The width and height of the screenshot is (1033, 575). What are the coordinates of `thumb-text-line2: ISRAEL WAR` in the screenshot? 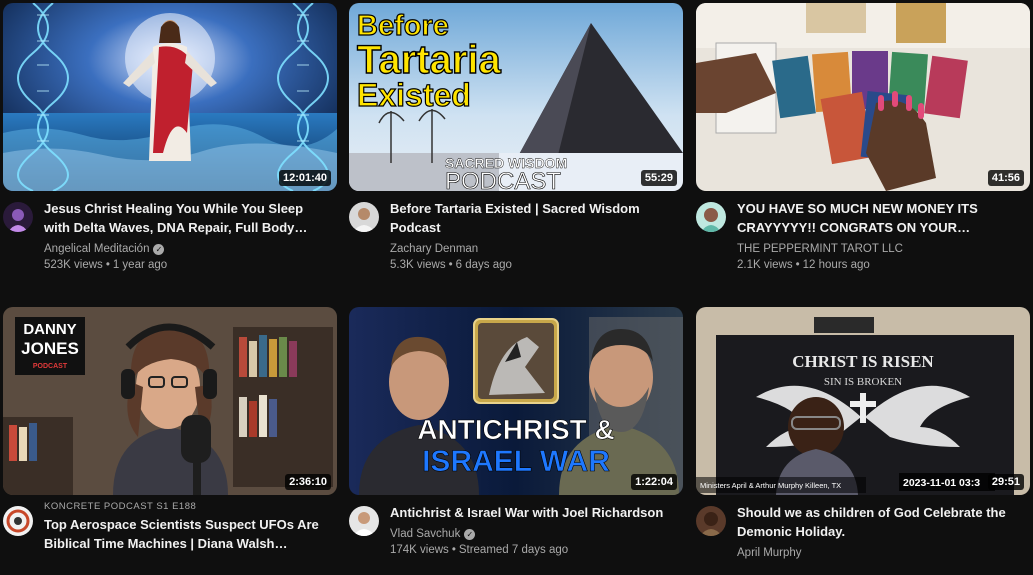 It's located at (516, 461).